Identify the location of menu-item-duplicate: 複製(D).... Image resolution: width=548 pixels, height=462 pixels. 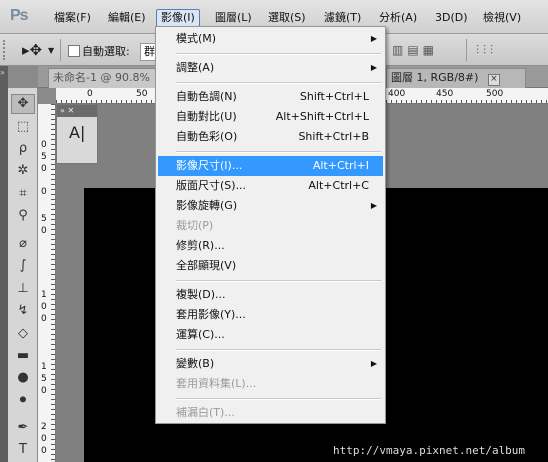
(270, 295).